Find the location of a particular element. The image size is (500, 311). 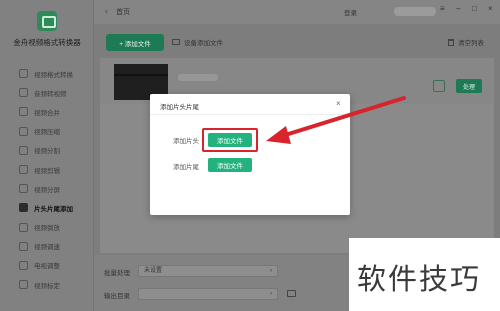

intro-outro-icon is located at coordinates (23, 208).